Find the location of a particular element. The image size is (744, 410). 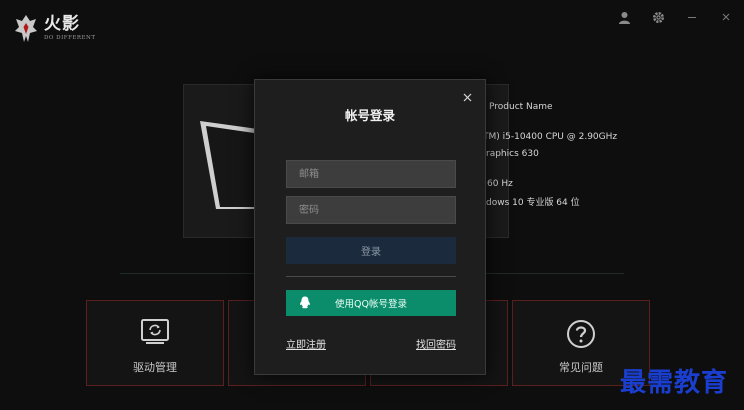

qq-login-label: 使用QQ帐号登录 is located at coordinates (371, 304).